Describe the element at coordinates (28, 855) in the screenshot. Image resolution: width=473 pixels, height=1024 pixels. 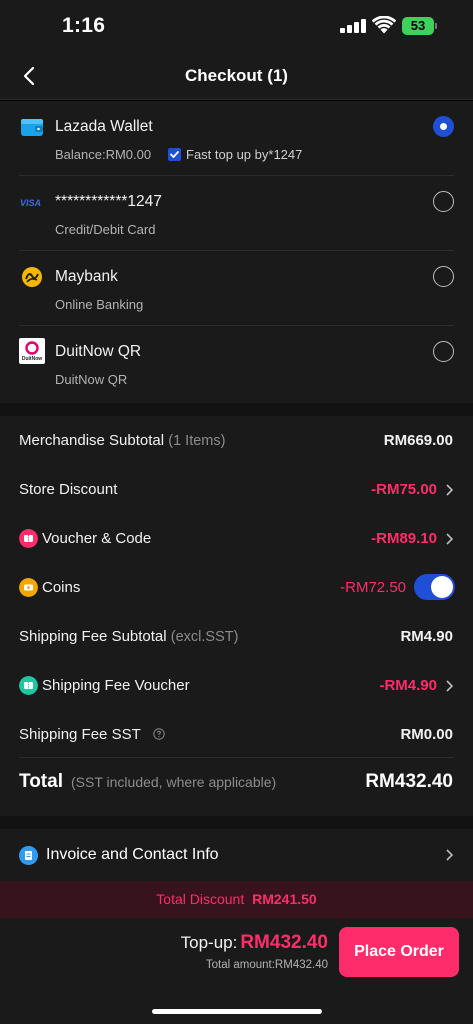
I see `invoice-icon` at that location.